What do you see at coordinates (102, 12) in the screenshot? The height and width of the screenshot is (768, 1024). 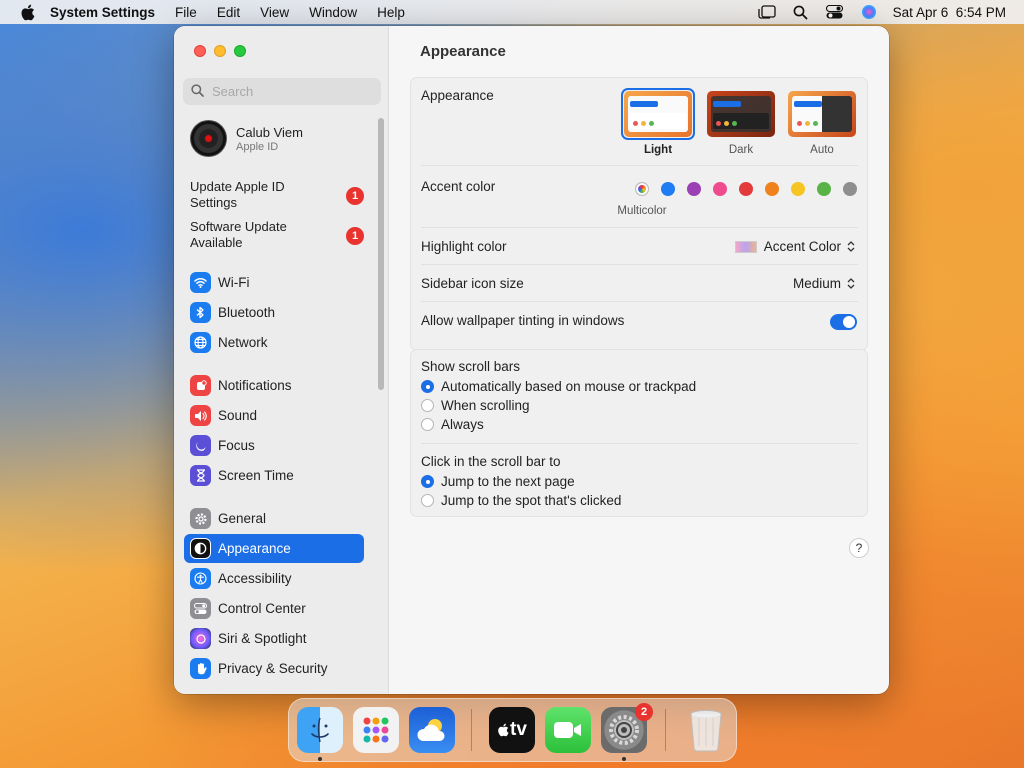 I see `menu-app-name: System Settings` at bounding box center [102, 12].